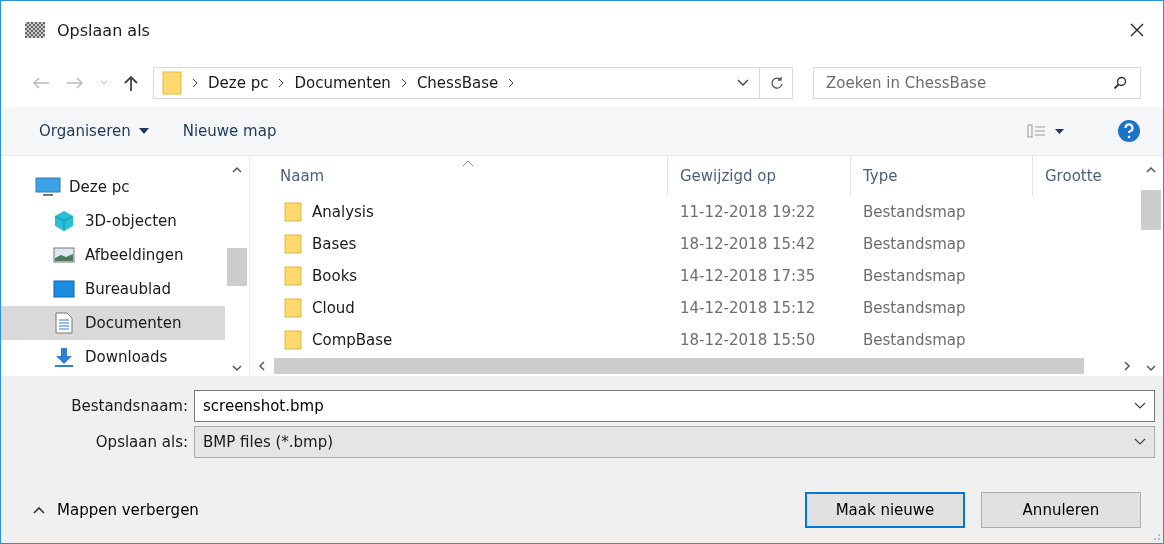  Describe the element at coordinates (103, 30) in the screenshot. I see `window-title: Opslaan als` at that location.